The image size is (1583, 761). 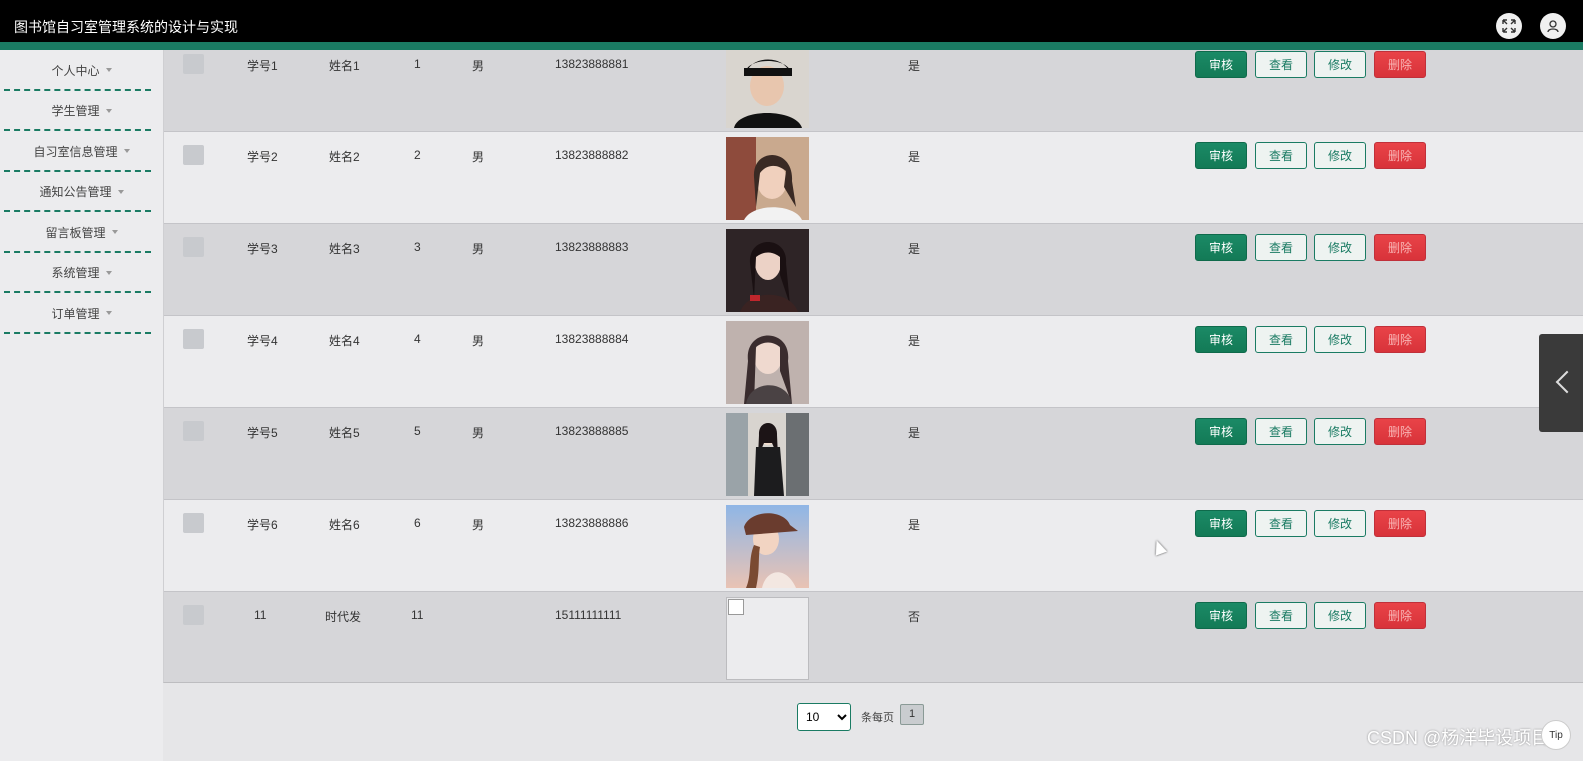 What do you see at coordinates (417, 339) in the screenshot?
I see `number-cell: 4` at bounding box center [417, 339].